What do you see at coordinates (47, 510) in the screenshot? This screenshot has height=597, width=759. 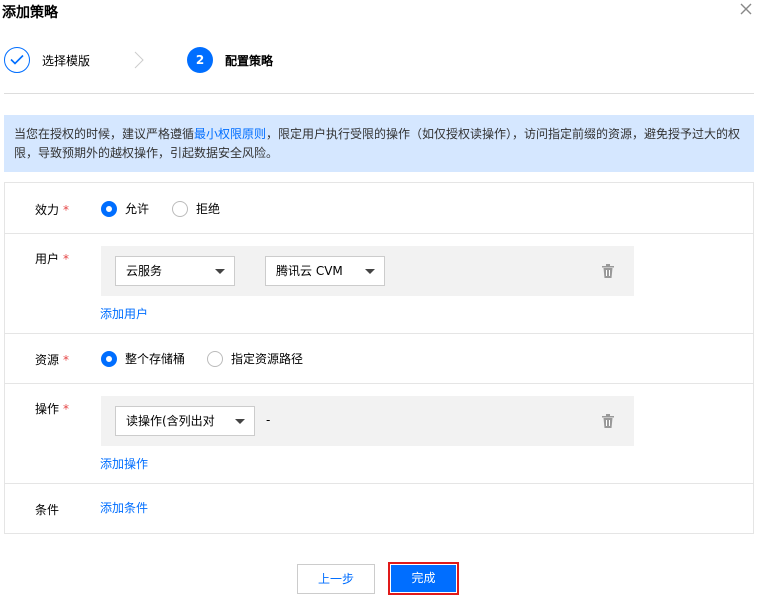 I see `condition-label: 条件` at bounding box center [47, 510].